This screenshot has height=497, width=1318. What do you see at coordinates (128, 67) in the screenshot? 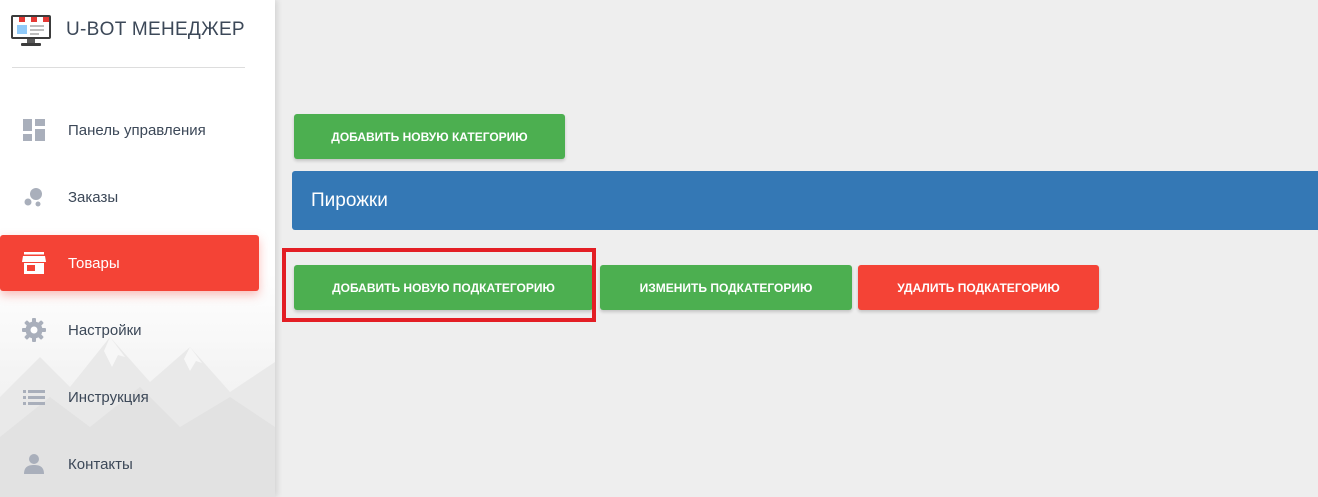
I see `brand-divider` at bounding box center [128, 67].